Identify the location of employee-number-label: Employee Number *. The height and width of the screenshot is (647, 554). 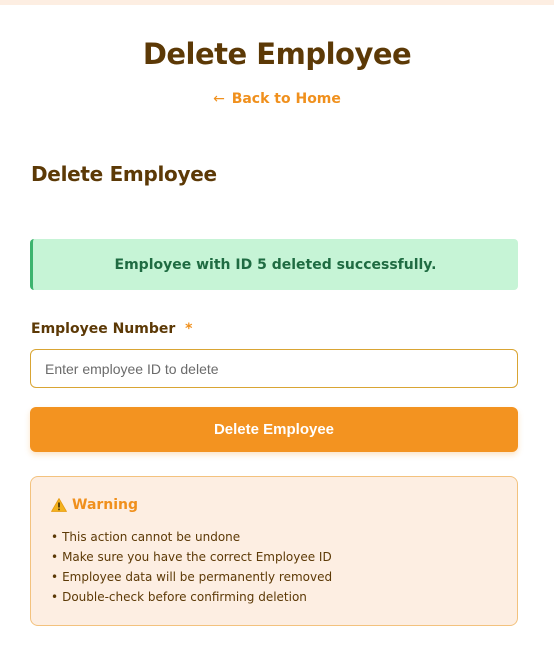
(111, 329).